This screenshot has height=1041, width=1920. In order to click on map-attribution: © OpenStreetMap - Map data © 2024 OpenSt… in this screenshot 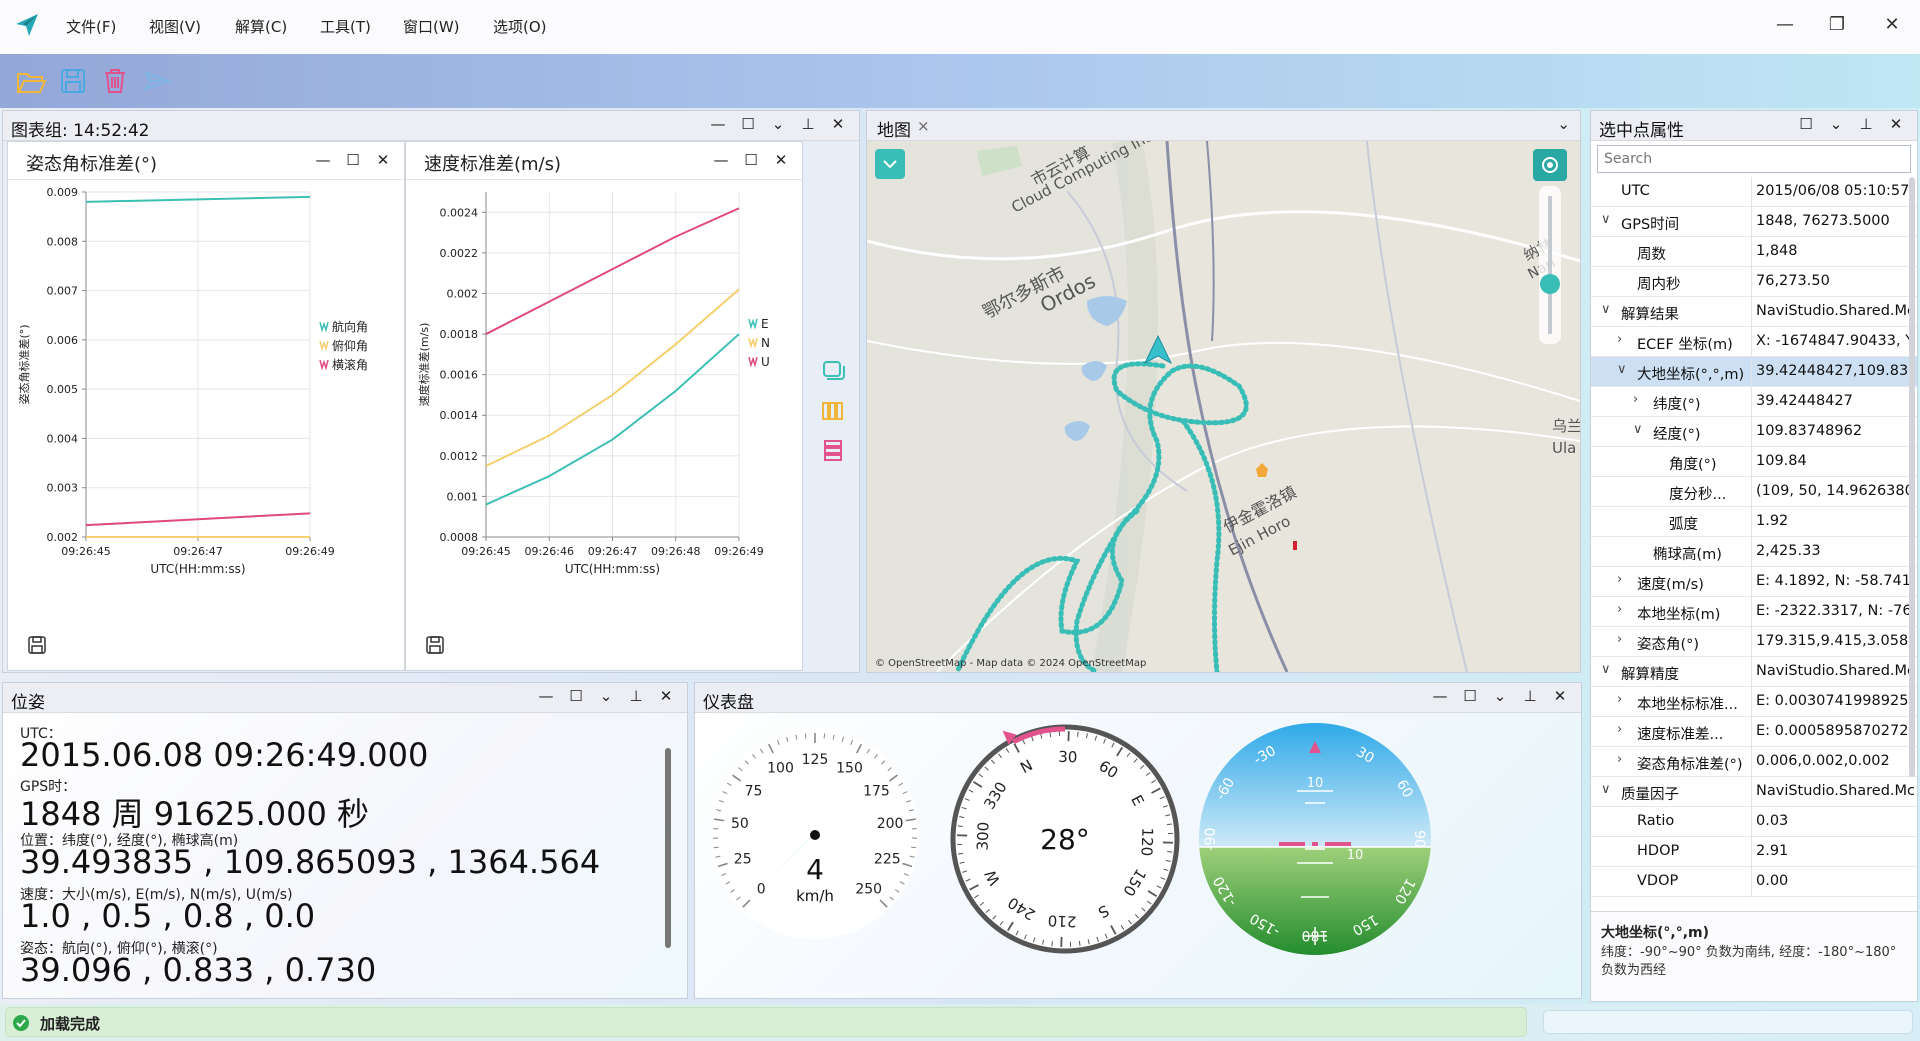, I will do `click(1010, 663)`.